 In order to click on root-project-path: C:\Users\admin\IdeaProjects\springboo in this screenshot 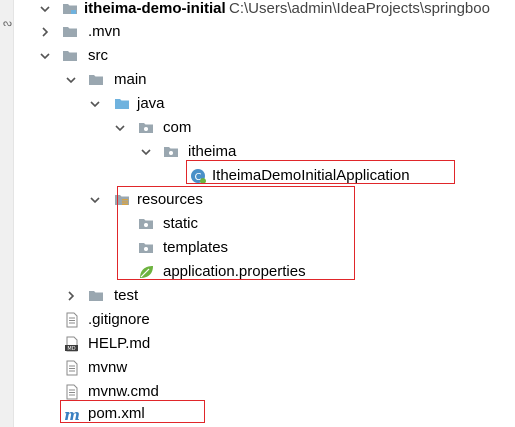, I will do `click(359, 8)`.